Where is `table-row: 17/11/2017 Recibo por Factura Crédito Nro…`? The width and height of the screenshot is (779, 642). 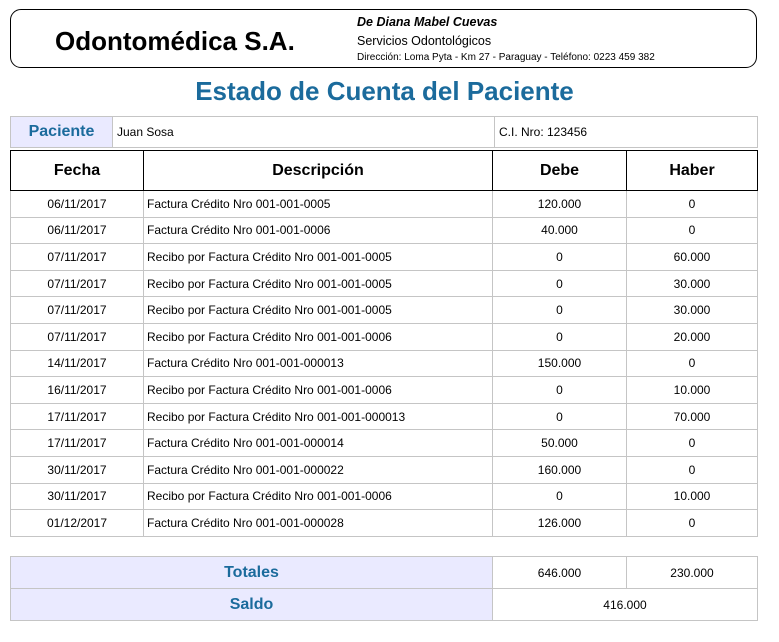 table-row: 17/11/2017 Recibo por Factura Crédito Nro… is located at coordinates (384, 416).